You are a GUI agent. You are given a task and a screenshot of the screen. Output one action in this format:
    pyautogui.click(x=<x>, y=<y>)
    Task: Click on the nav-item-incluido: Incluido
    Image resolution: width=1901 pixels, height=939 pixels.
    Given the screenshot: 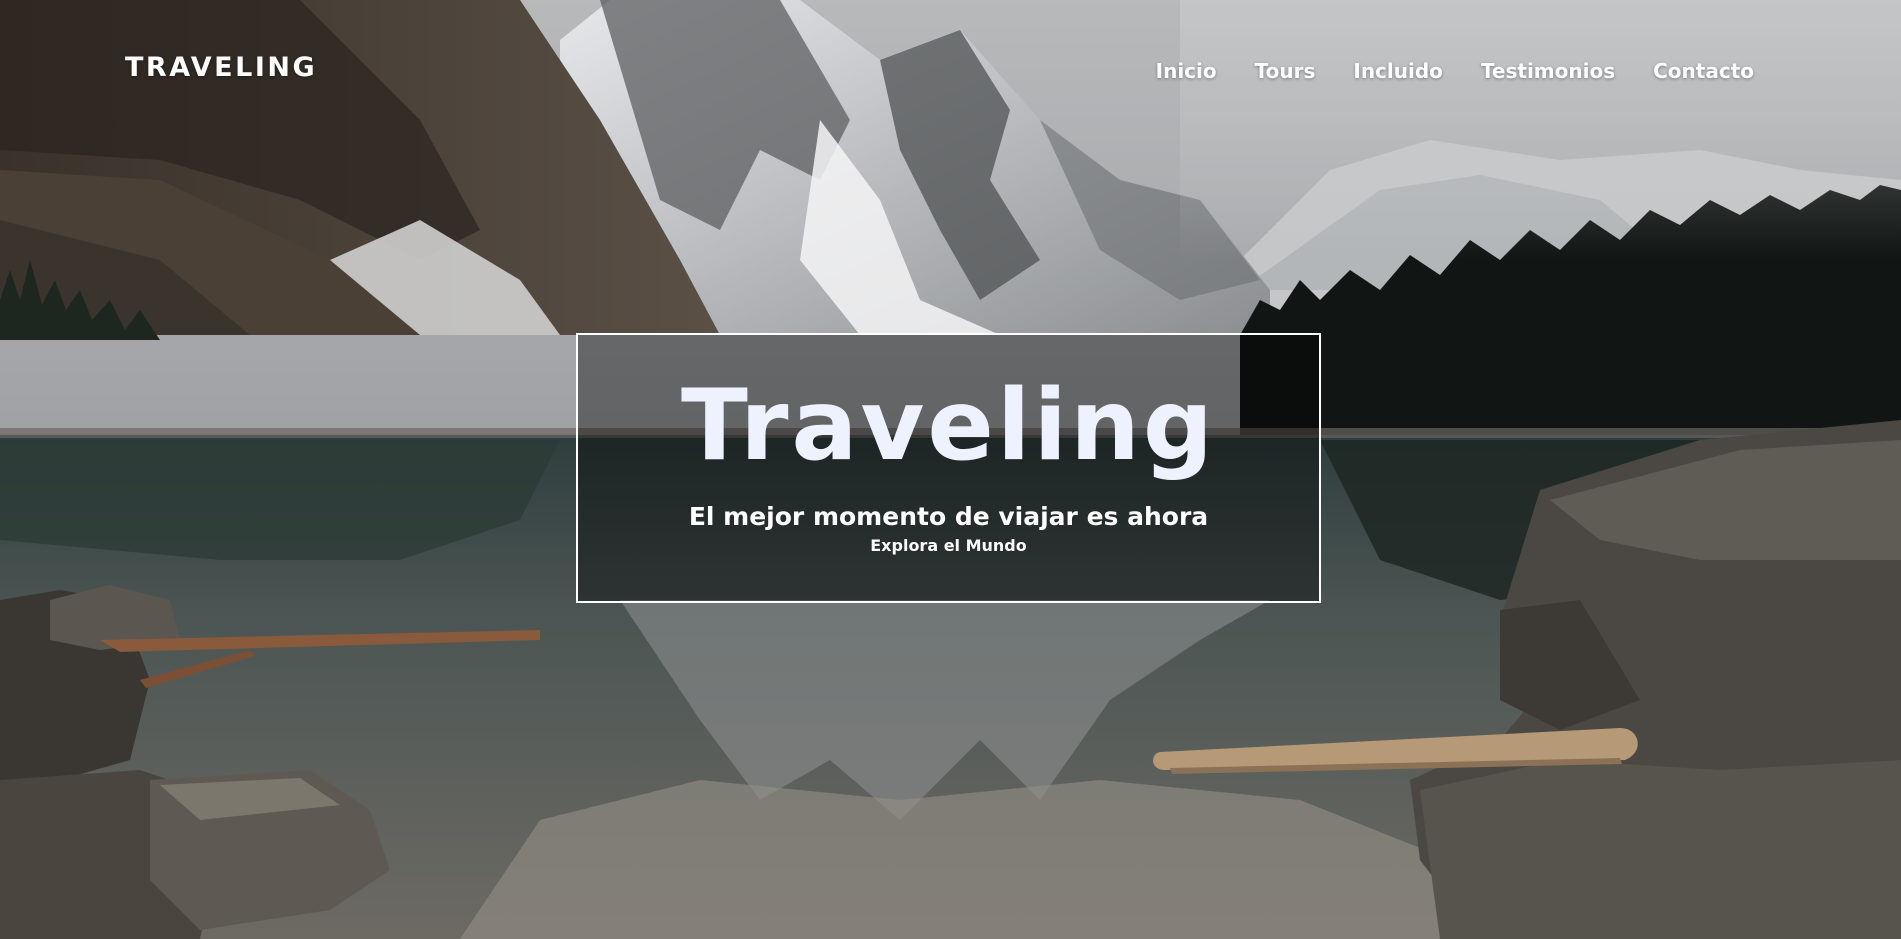 What is the action you would take?
    pyautogui.click(x=1398, y=71)
    